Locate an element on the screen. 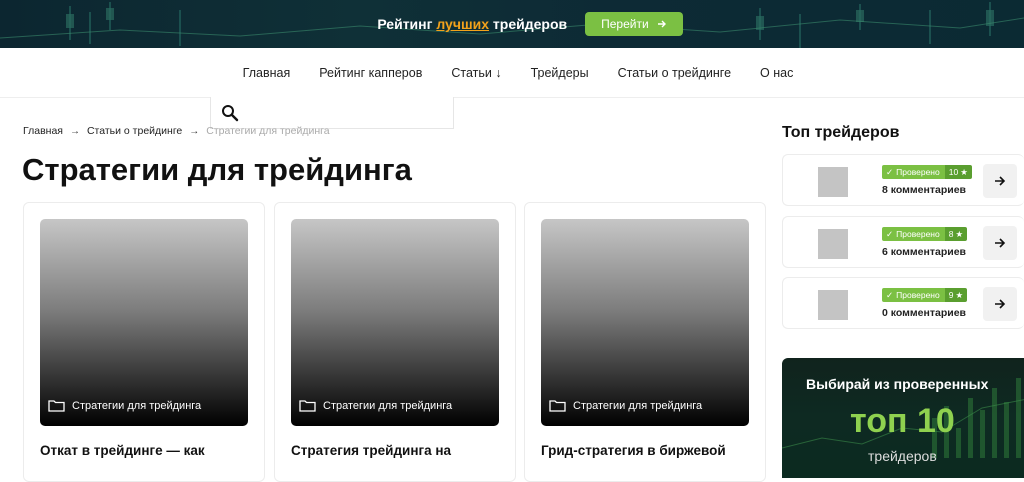 The height and width of the screenshot is (482, 1024). banner-highlight-link: лучших is located at coordinates (462, 24).